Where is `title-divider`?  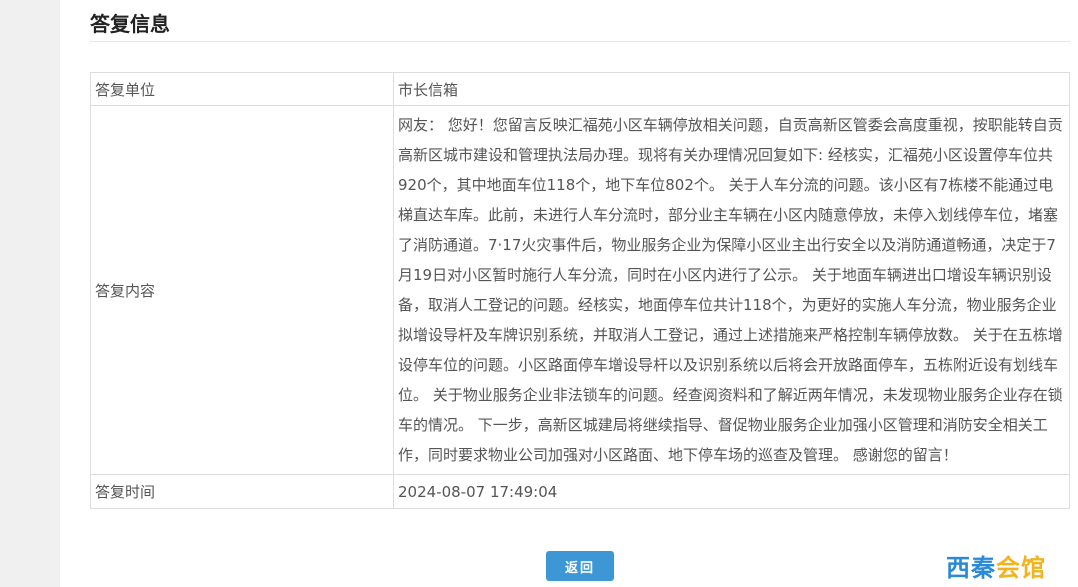 title-divider is located at coordinates (580, 41).